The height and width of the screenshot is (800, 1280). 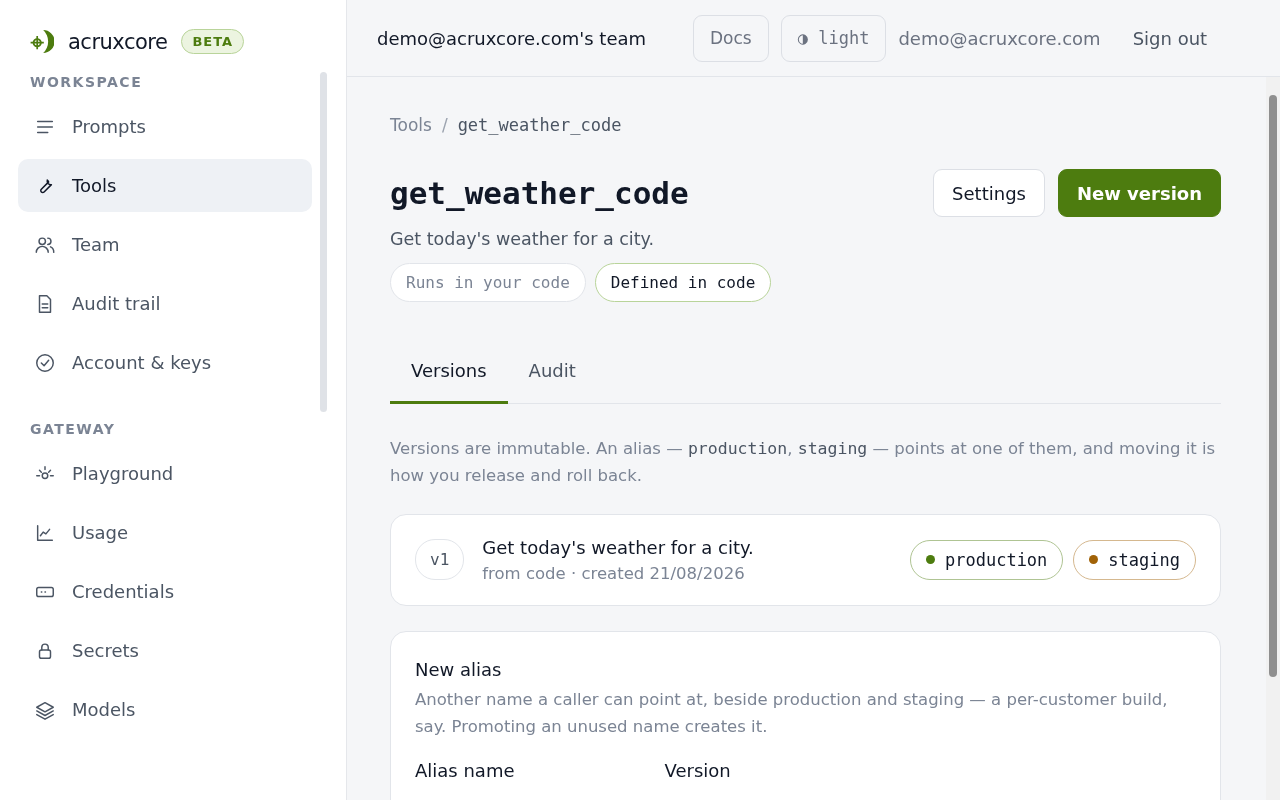 I want to click on check-circle-icon, so click(x=45, y=362).